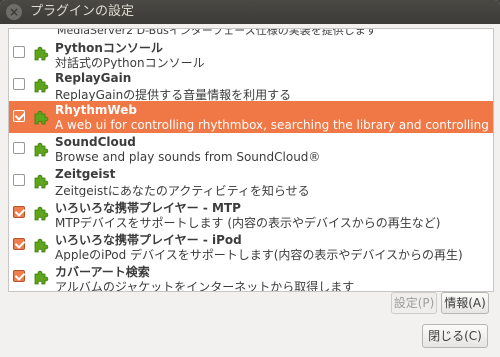 This screenshot has height=357, width=500. What do you see at coordinates (182, 190) in the screenshot?
I see `plugin-description: Zeitgeistにあなたのアクティビティを知らせる` at bounding box center [182, 190].